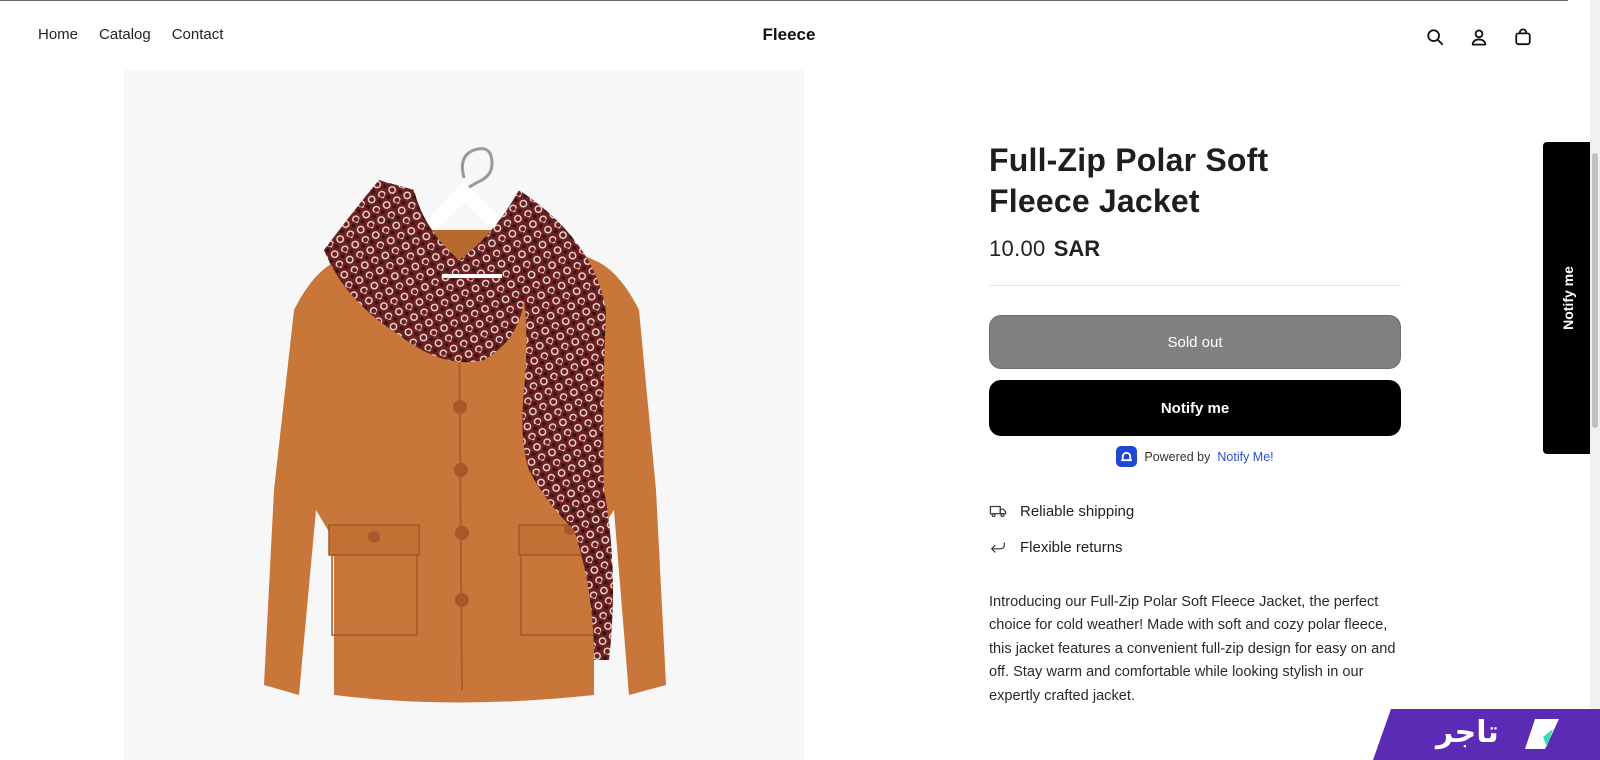 The height and width of the screenshot is (760, 1600). Describe the element at coordinates (1127, 456) in the screenshot. I see `notify-me-app-icon` at that location.